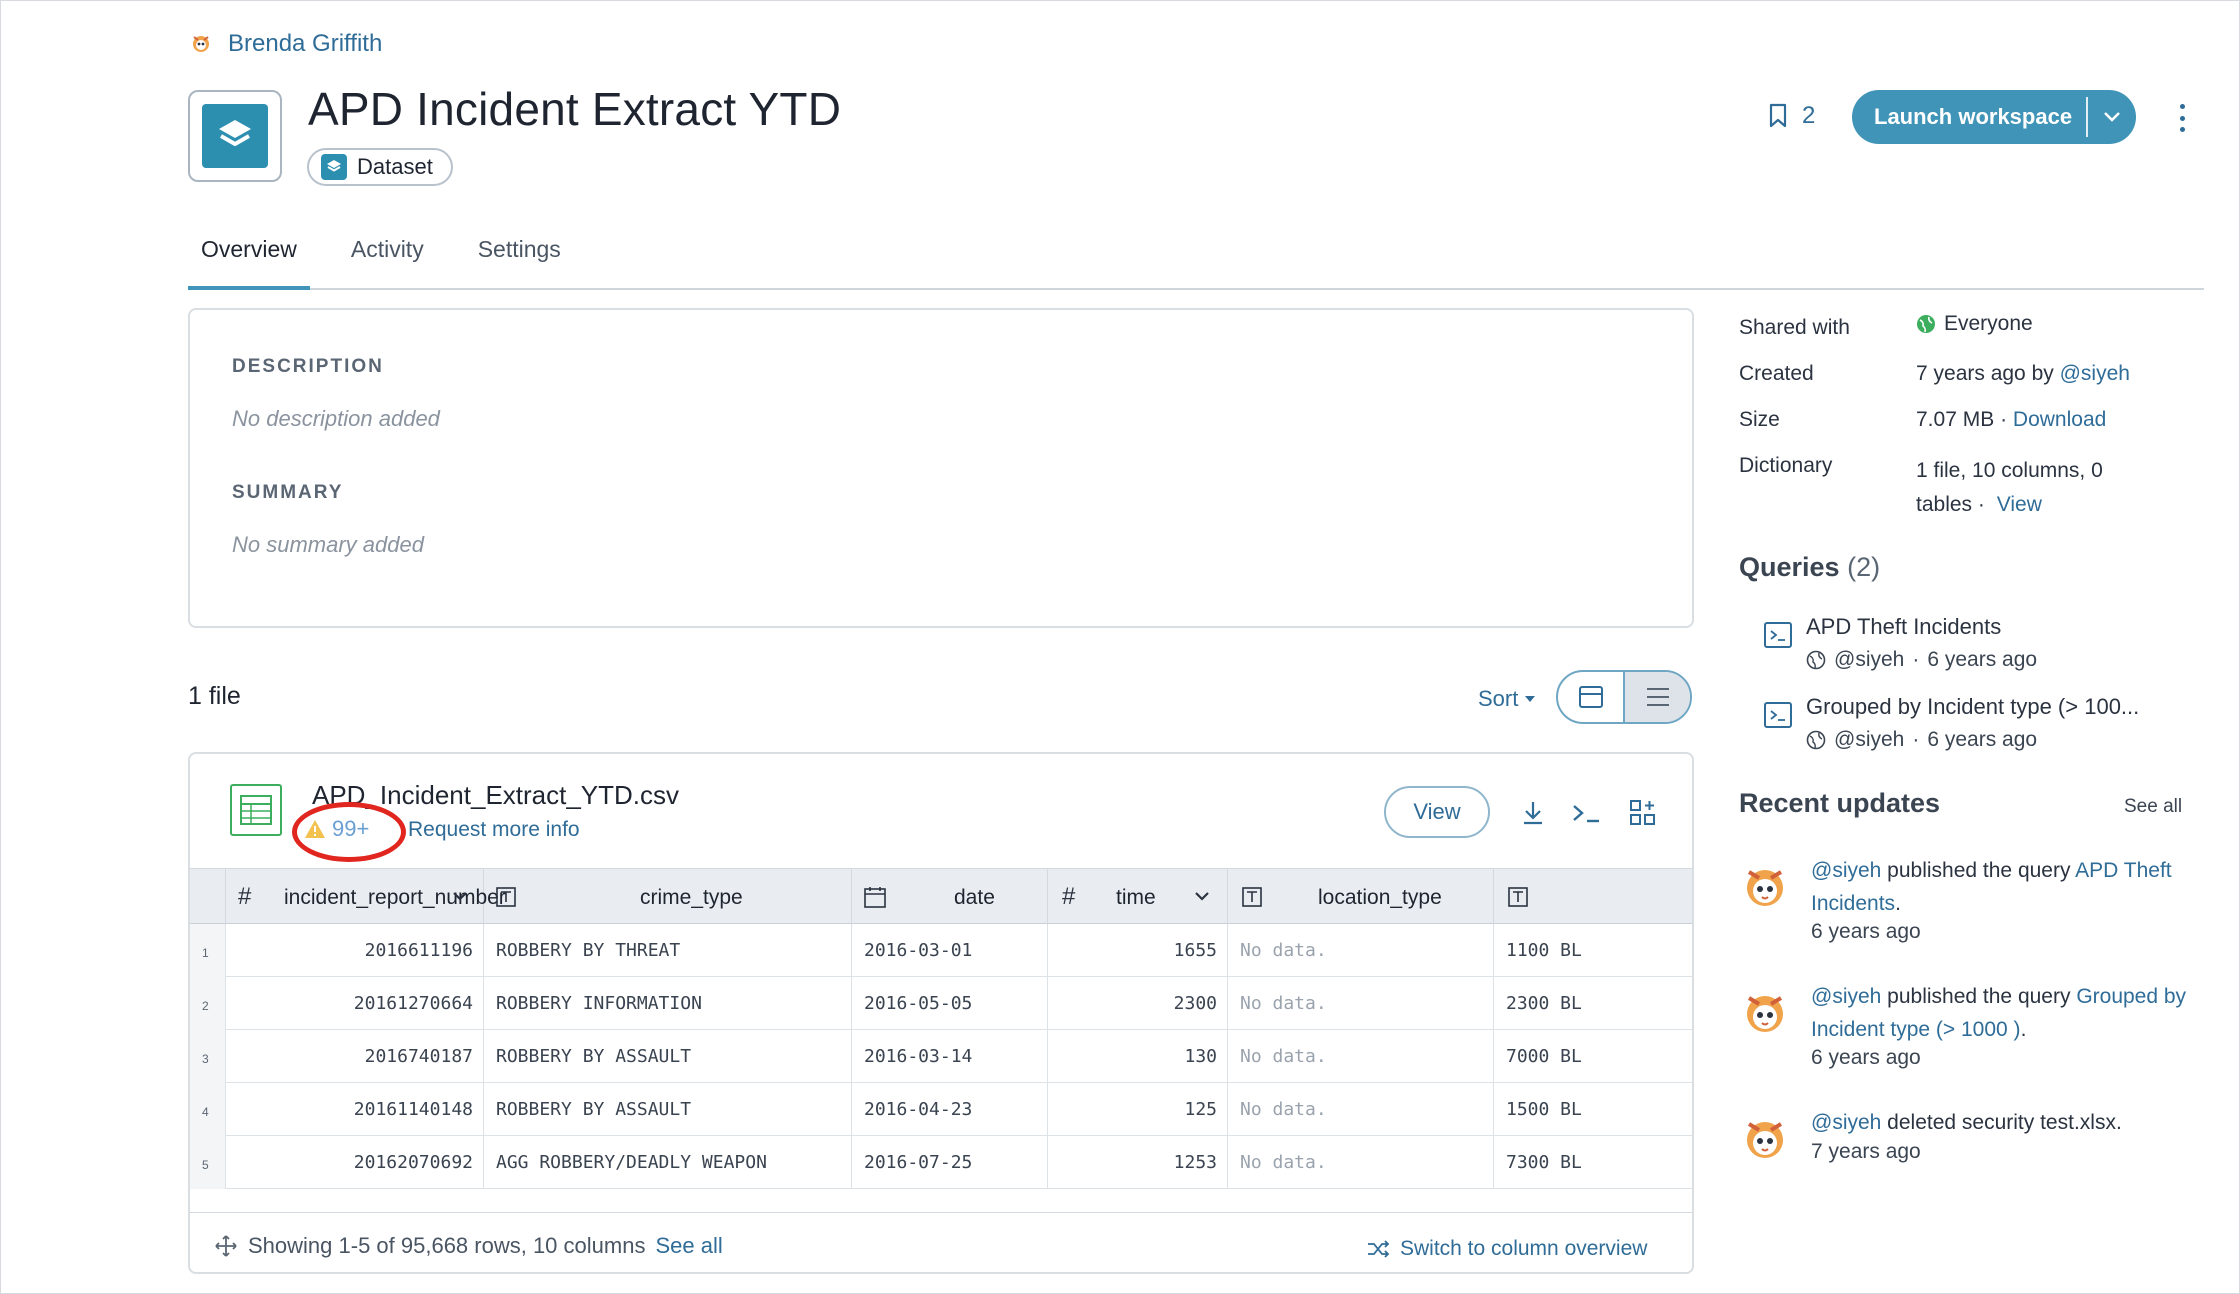 The image size is (2240, 1294). What do you see at coordinates (1809, 567) in the screenshot?
I see `queries-heading: Queries (2)` at bounding box center [1809, 567].